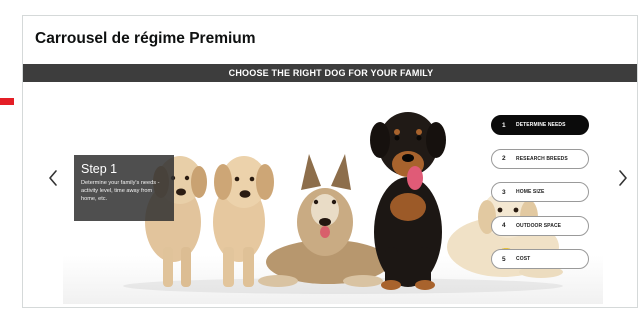  I want to click on step-number: 2, so click(504, 158).